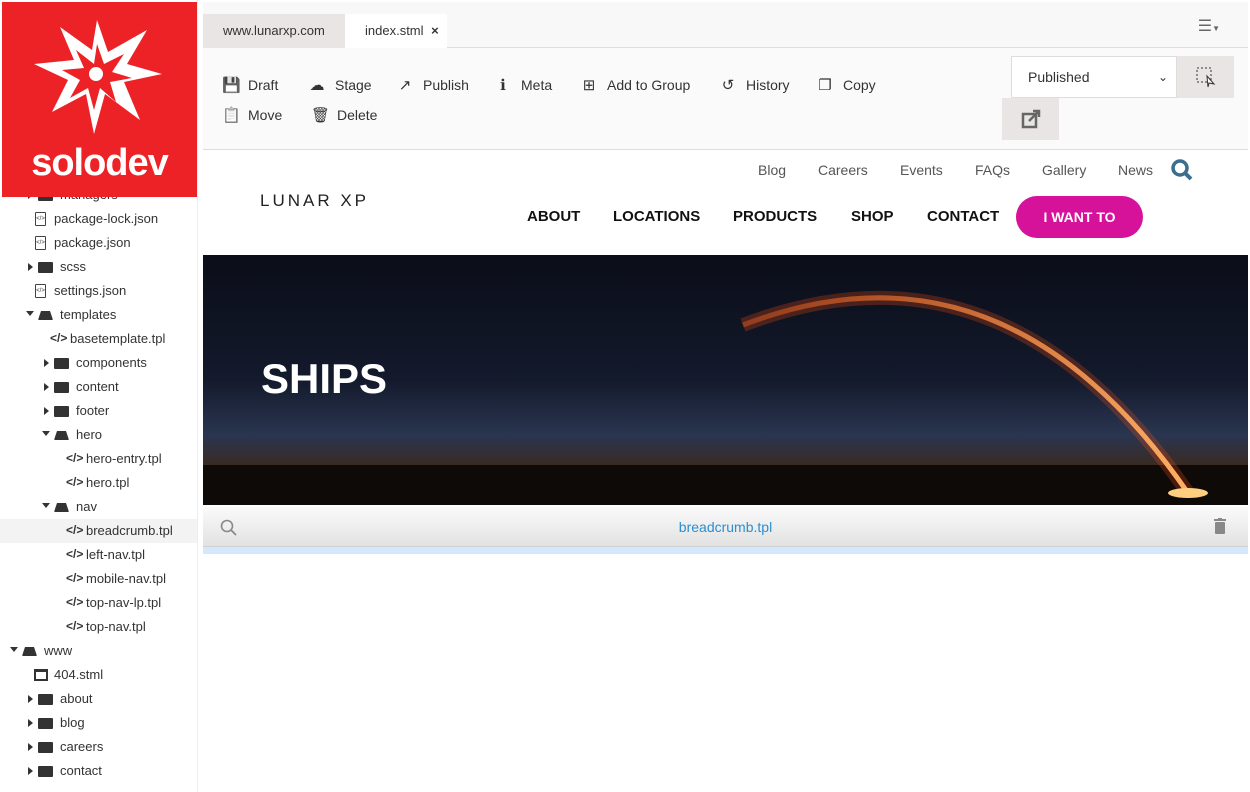  I want to click on tree-item-label: content, so click(97, 386).